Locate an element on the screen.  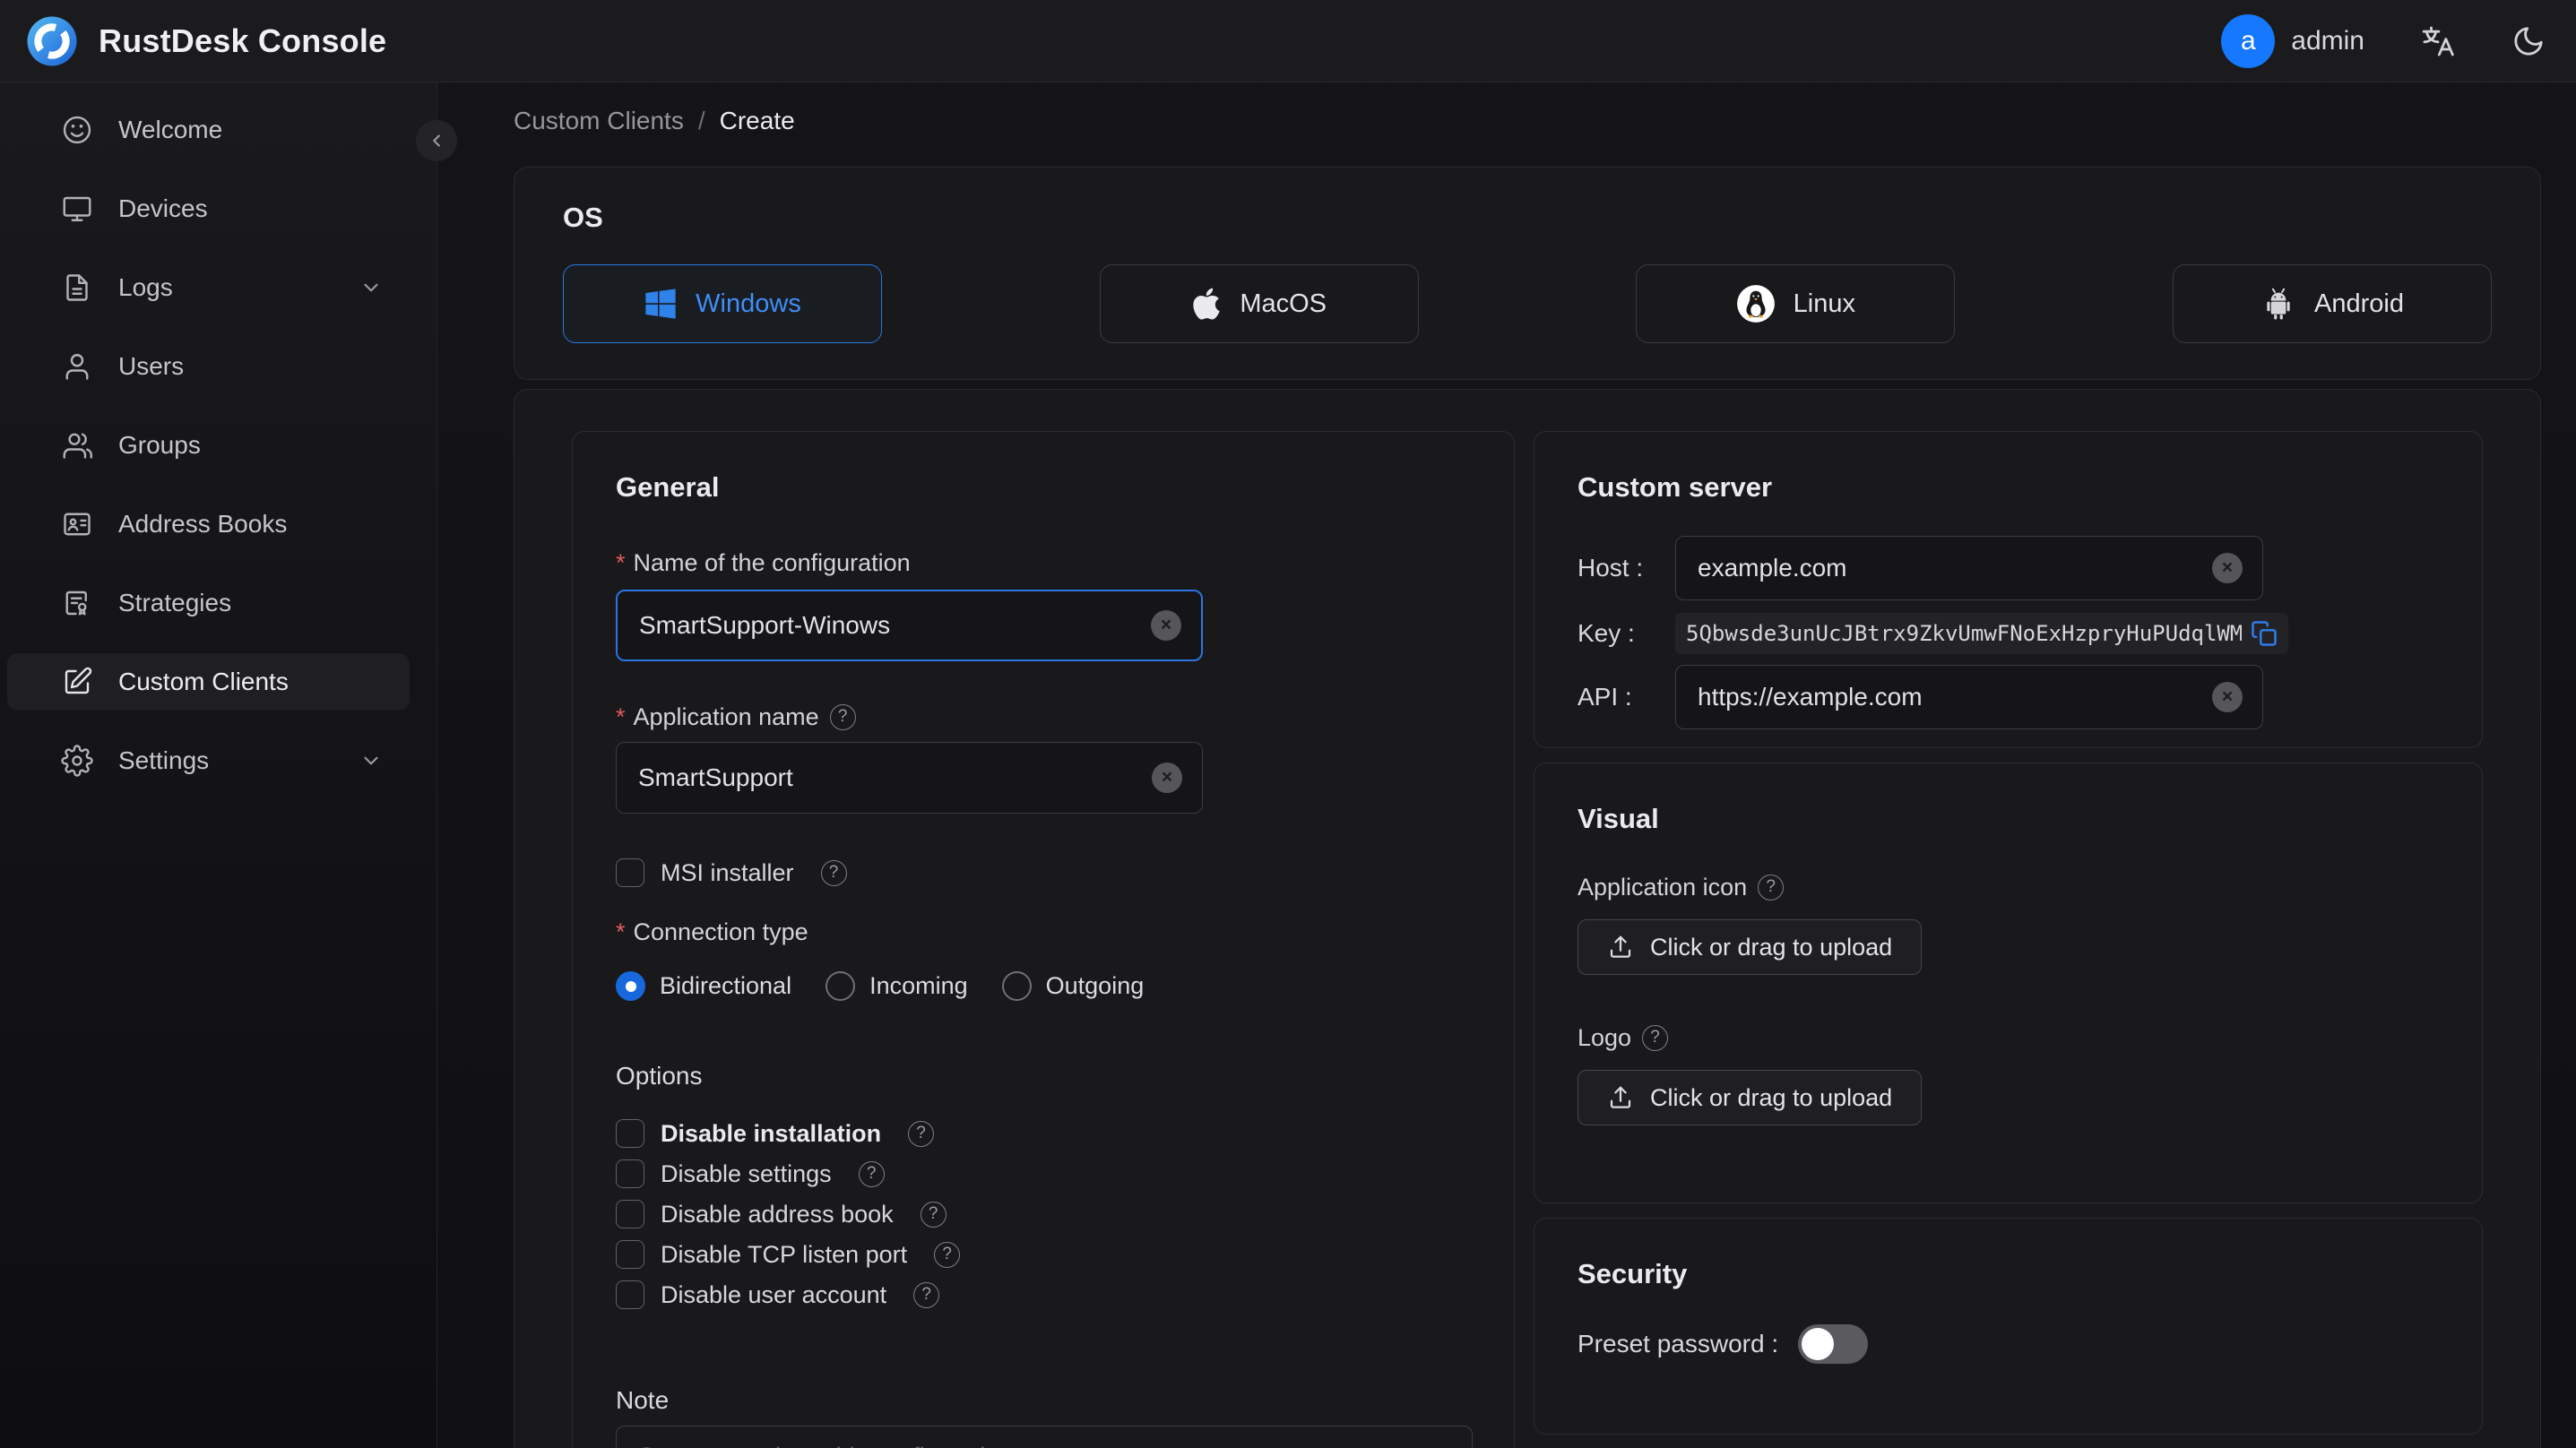
radio-icon is located at coordinates (841, 986).